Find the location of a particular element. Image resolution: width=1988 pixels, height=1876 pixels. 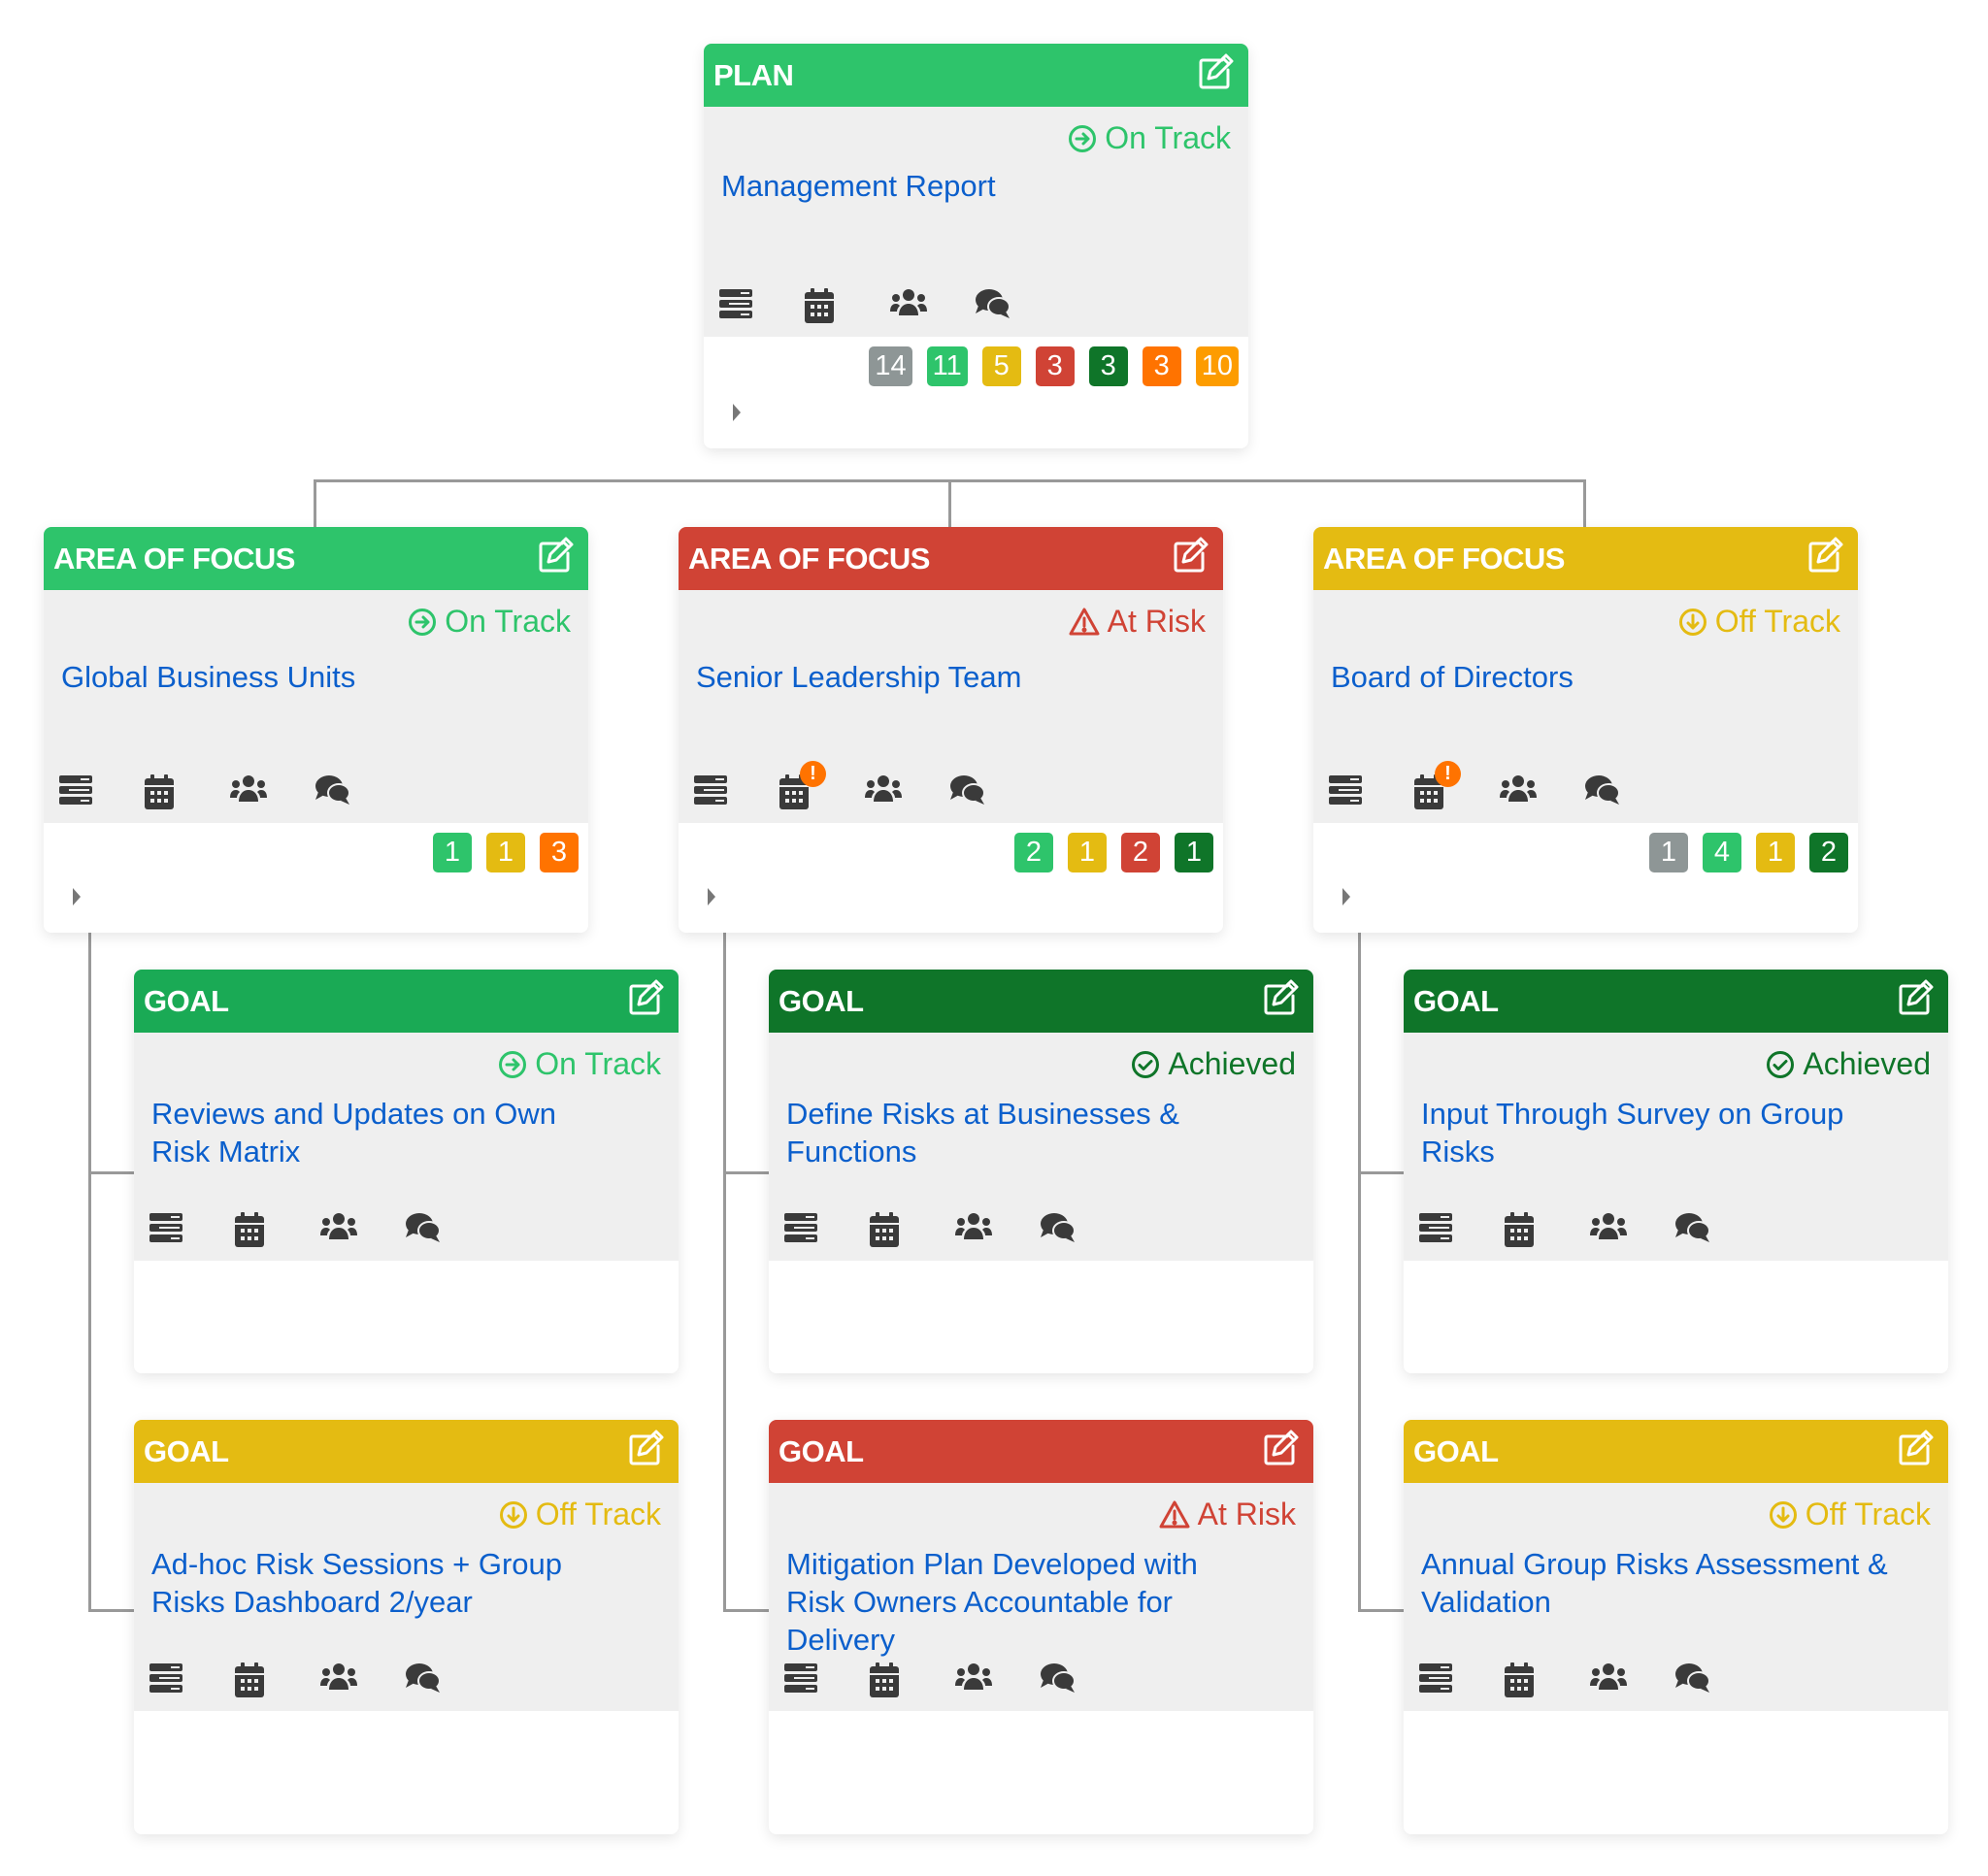

status-indicator: On Track is located at coordinates (490, 622).